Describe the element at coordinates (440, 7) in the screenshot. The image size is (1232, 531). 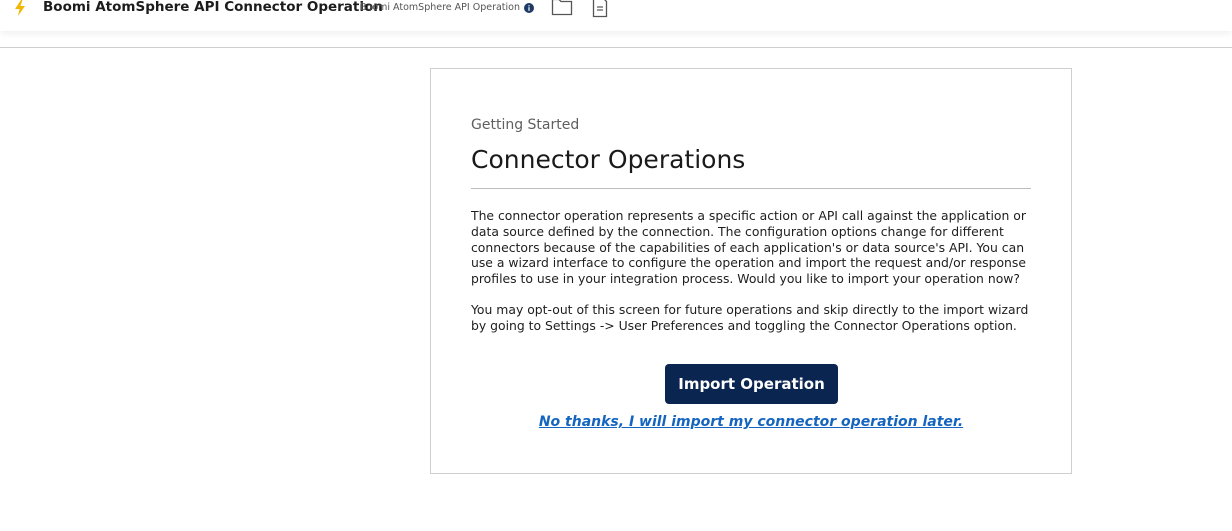
I see `operation-type-label: Boomi AtomSphere API Operation` at that location.